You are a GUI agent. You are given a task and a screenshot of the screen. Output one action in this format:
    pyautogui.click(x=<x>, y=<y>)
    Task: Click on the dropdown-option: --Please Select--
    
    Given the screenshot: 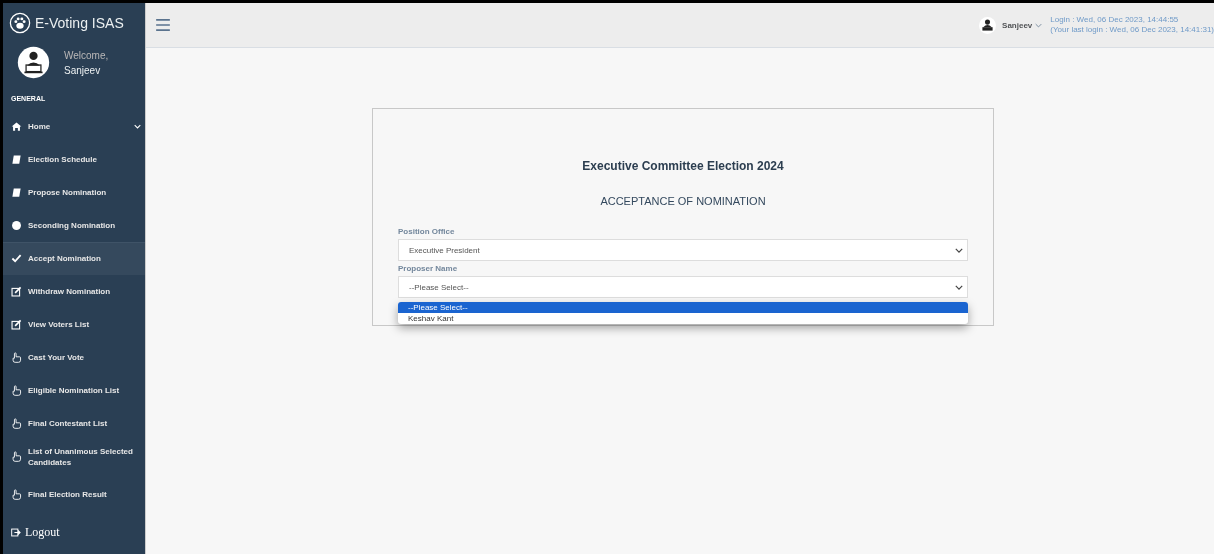 What is the action you would take?
    pyautogui.click(x=683, y=307)
    